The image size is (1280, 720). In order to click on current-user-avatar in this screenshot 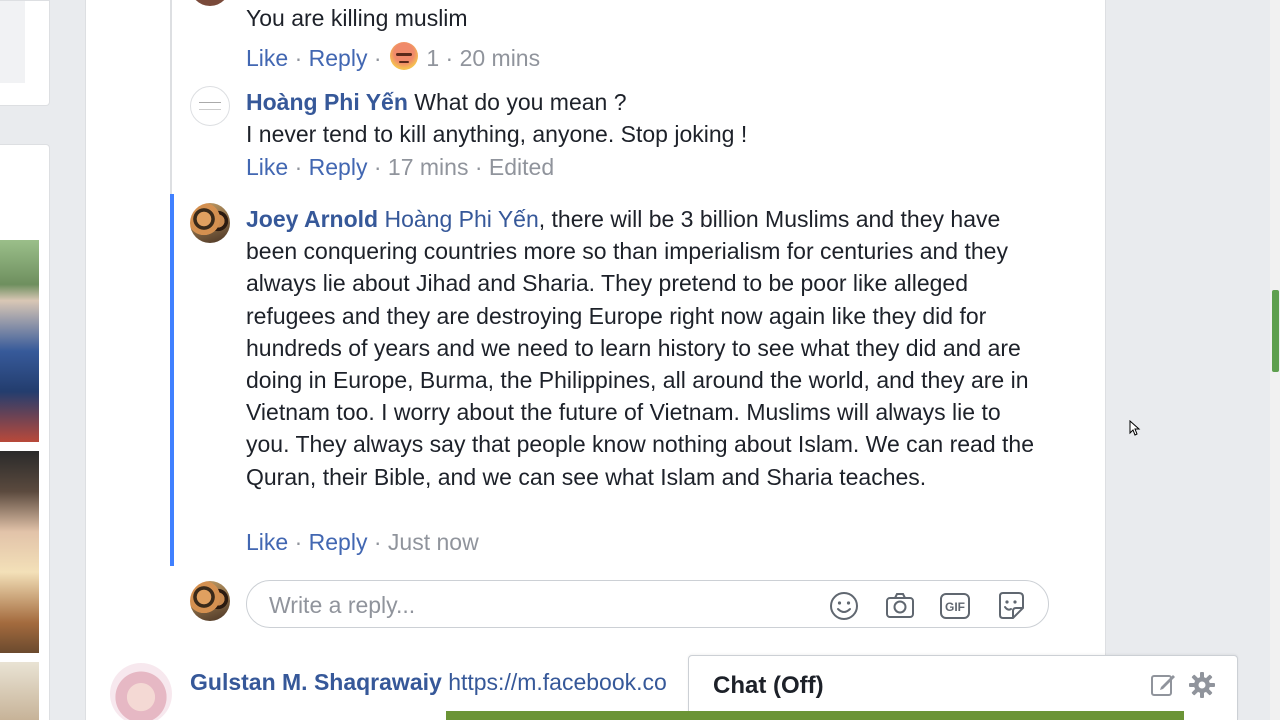, I will do `click(210, 601)`.